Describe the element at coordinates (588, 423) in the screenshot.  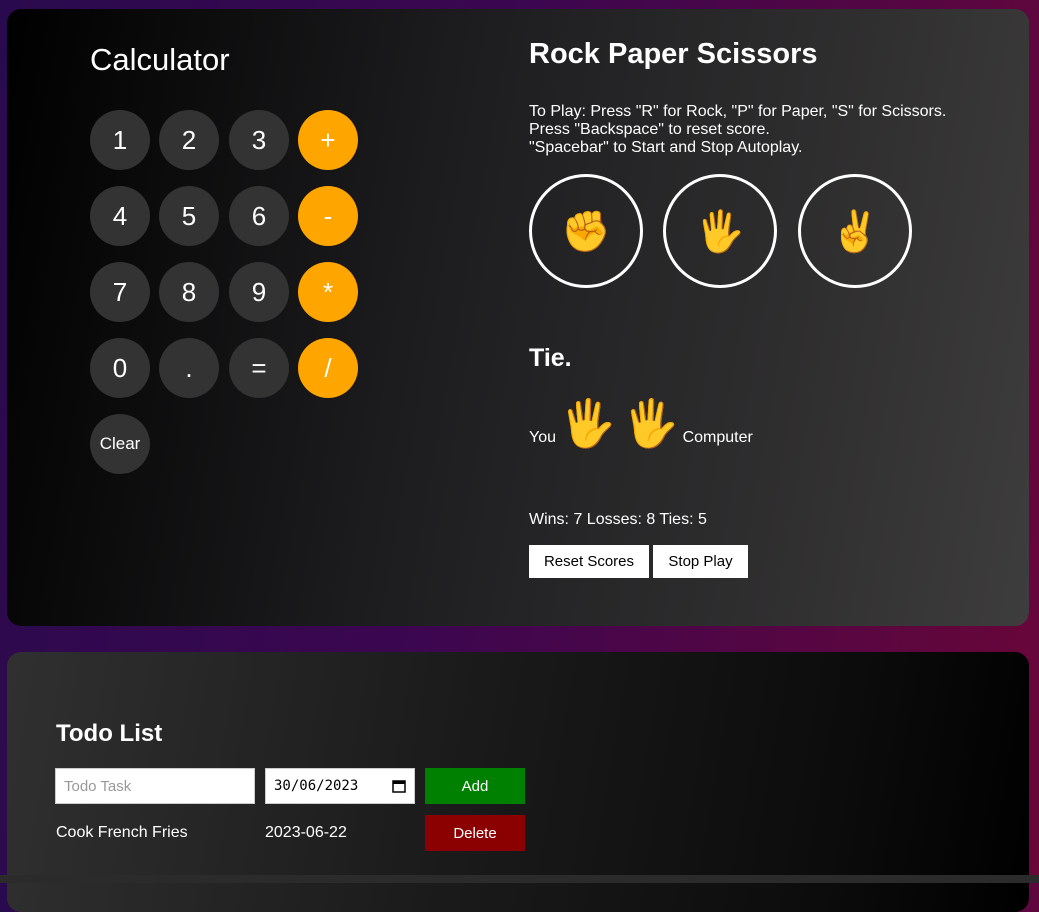
I see `you-pick-icon: 🖐` at that location.